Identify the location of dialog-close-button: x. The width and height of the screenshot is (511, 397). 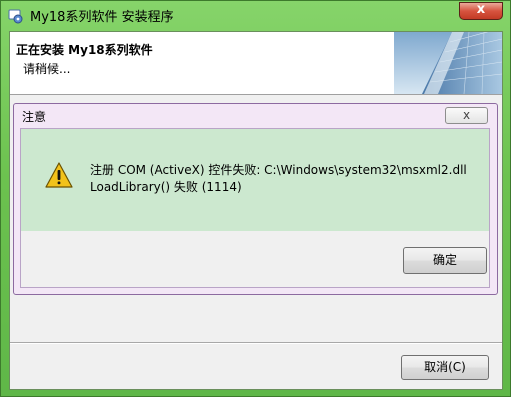
(466, 115).